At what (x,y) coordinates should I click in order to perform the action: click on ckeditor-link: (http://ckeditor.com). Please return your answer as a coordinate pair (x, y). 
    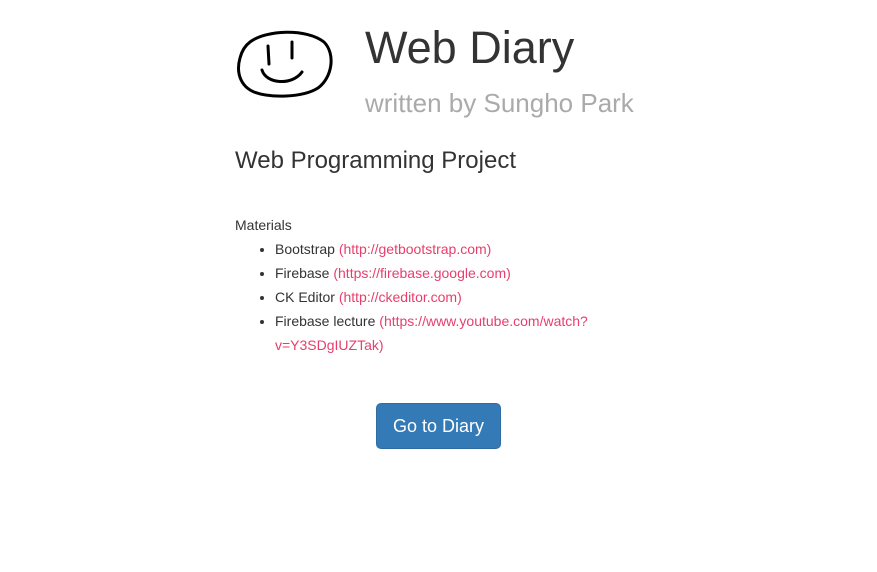
    Looking at the image, I should click on (400, 297).